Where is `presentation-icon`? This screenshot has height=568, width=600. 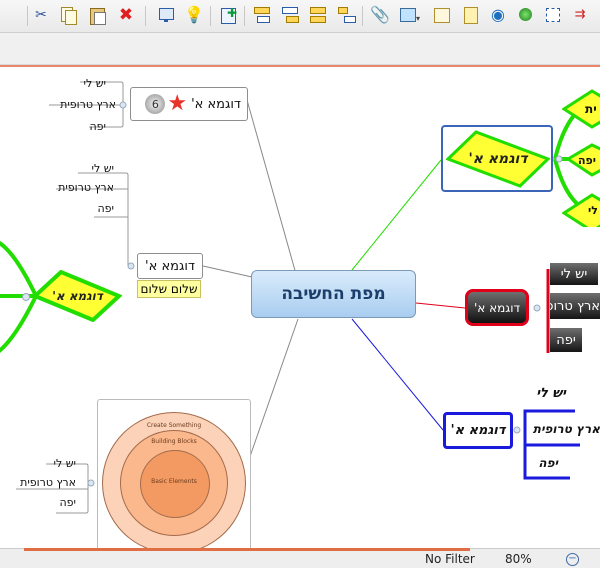
presentation-icon is located at coordinates (166, 15).